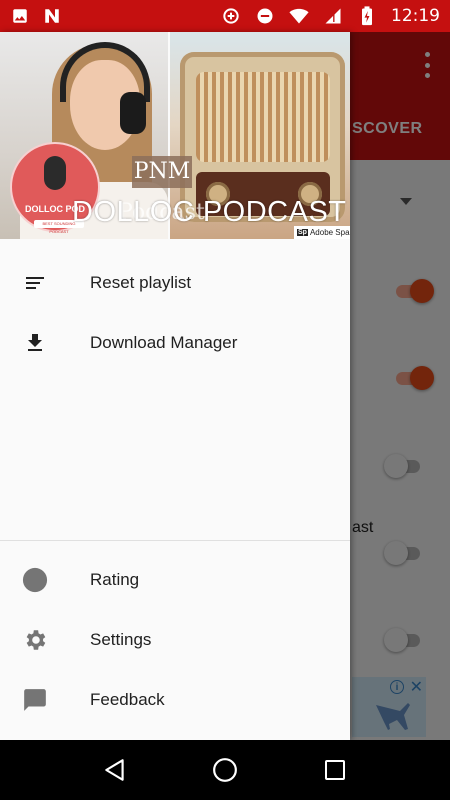 Image resolution: width=450 pixels, height=800 pixels. Describe the element at coordinates (20, 16) in the screenshot. I see `image-icon` at that location.